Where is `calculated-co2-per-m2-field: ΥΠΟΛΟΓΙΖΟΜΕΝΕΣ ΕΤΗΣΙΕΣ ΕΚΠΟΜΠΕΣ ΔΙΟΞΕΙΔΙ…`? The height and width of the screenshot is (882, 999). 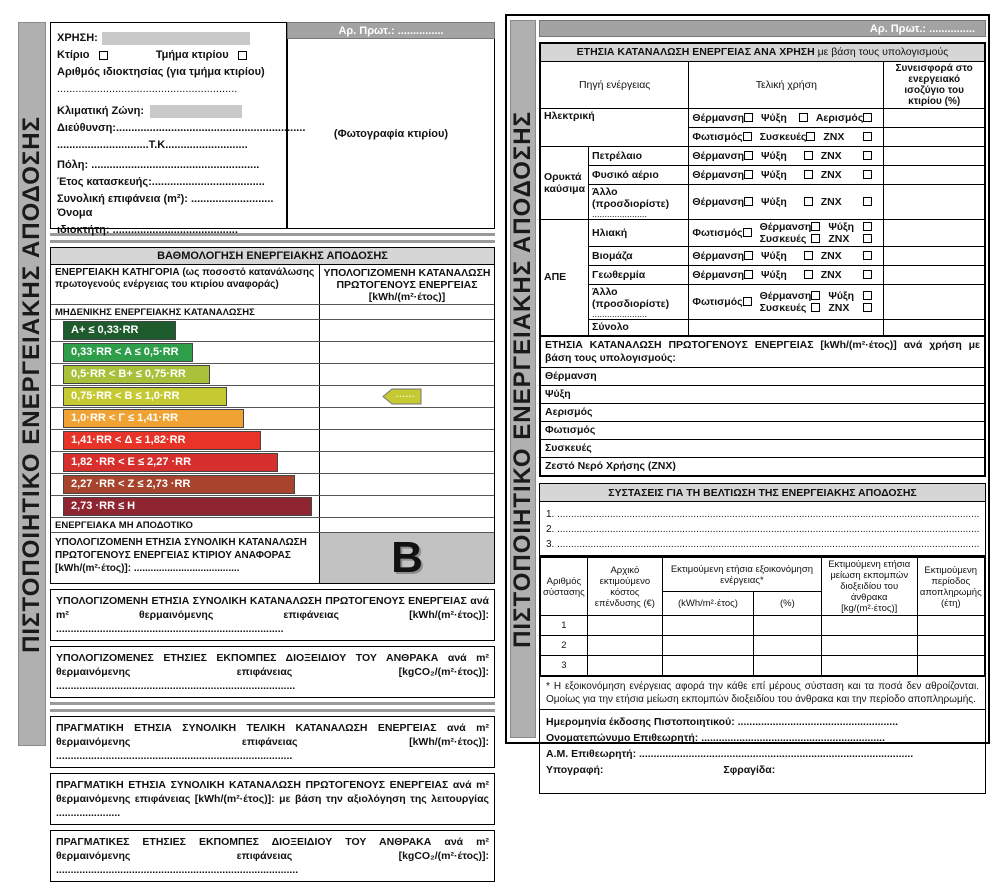 calculated-co2-per-m2-field: ΥΠΟΛΟΓΙΖΟΜΕΝΕΣ ΕΤΗΣΙΕΣ ΕΚΠΟΜΠΕΣ ΔΙΟΞΕΙΔΙ… is located at coordinates (272, 672).